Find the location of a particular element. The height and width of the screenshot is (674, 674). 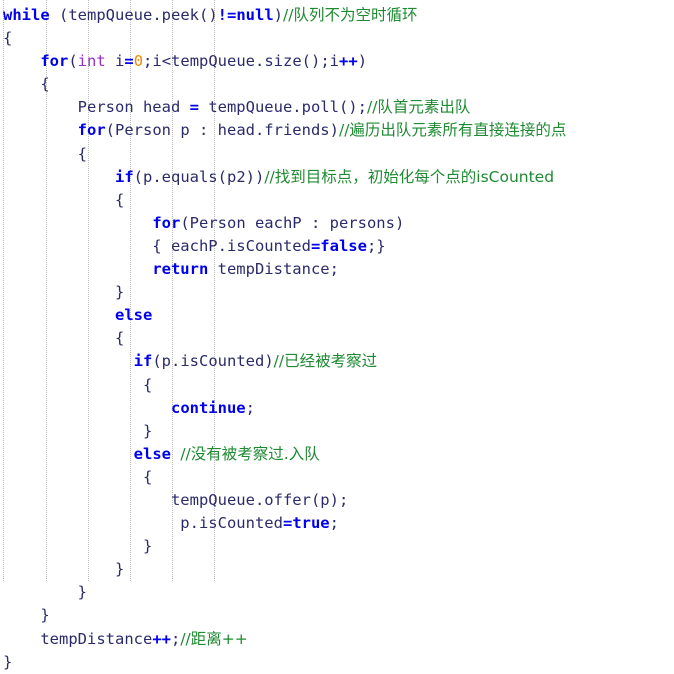

code-line: return tempDistance; is located at coordinates (338, 269).